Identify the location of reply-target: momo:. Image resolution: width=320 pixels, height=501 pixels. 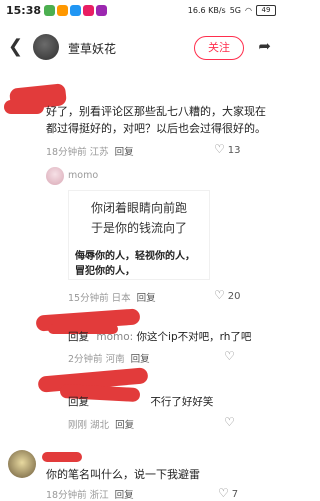
(114, 337).